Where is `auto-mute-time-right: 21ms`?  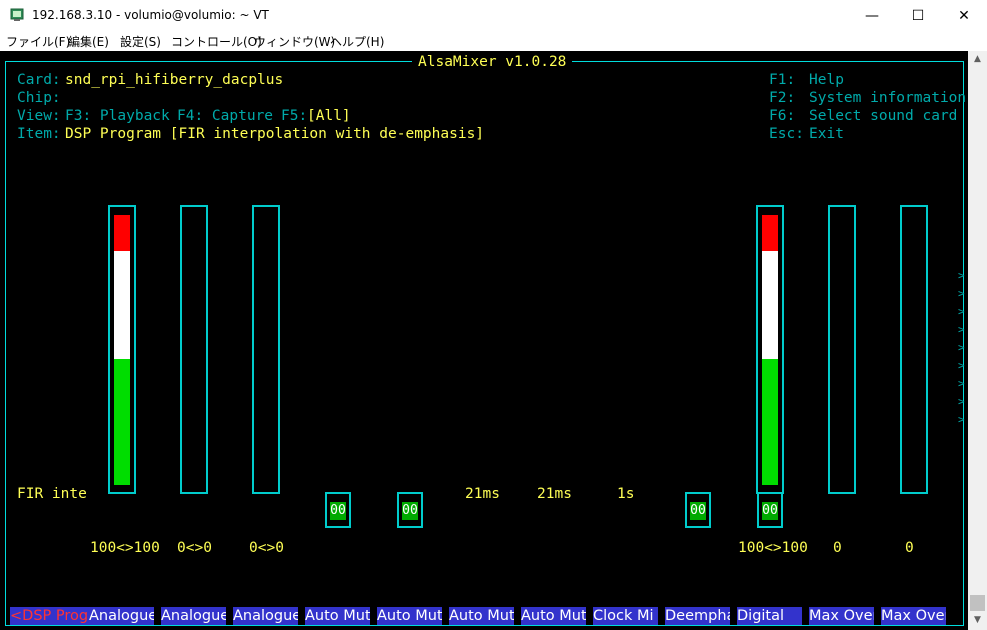 auto-mute-time-right: 21ms is located at coordinates (554, 494).